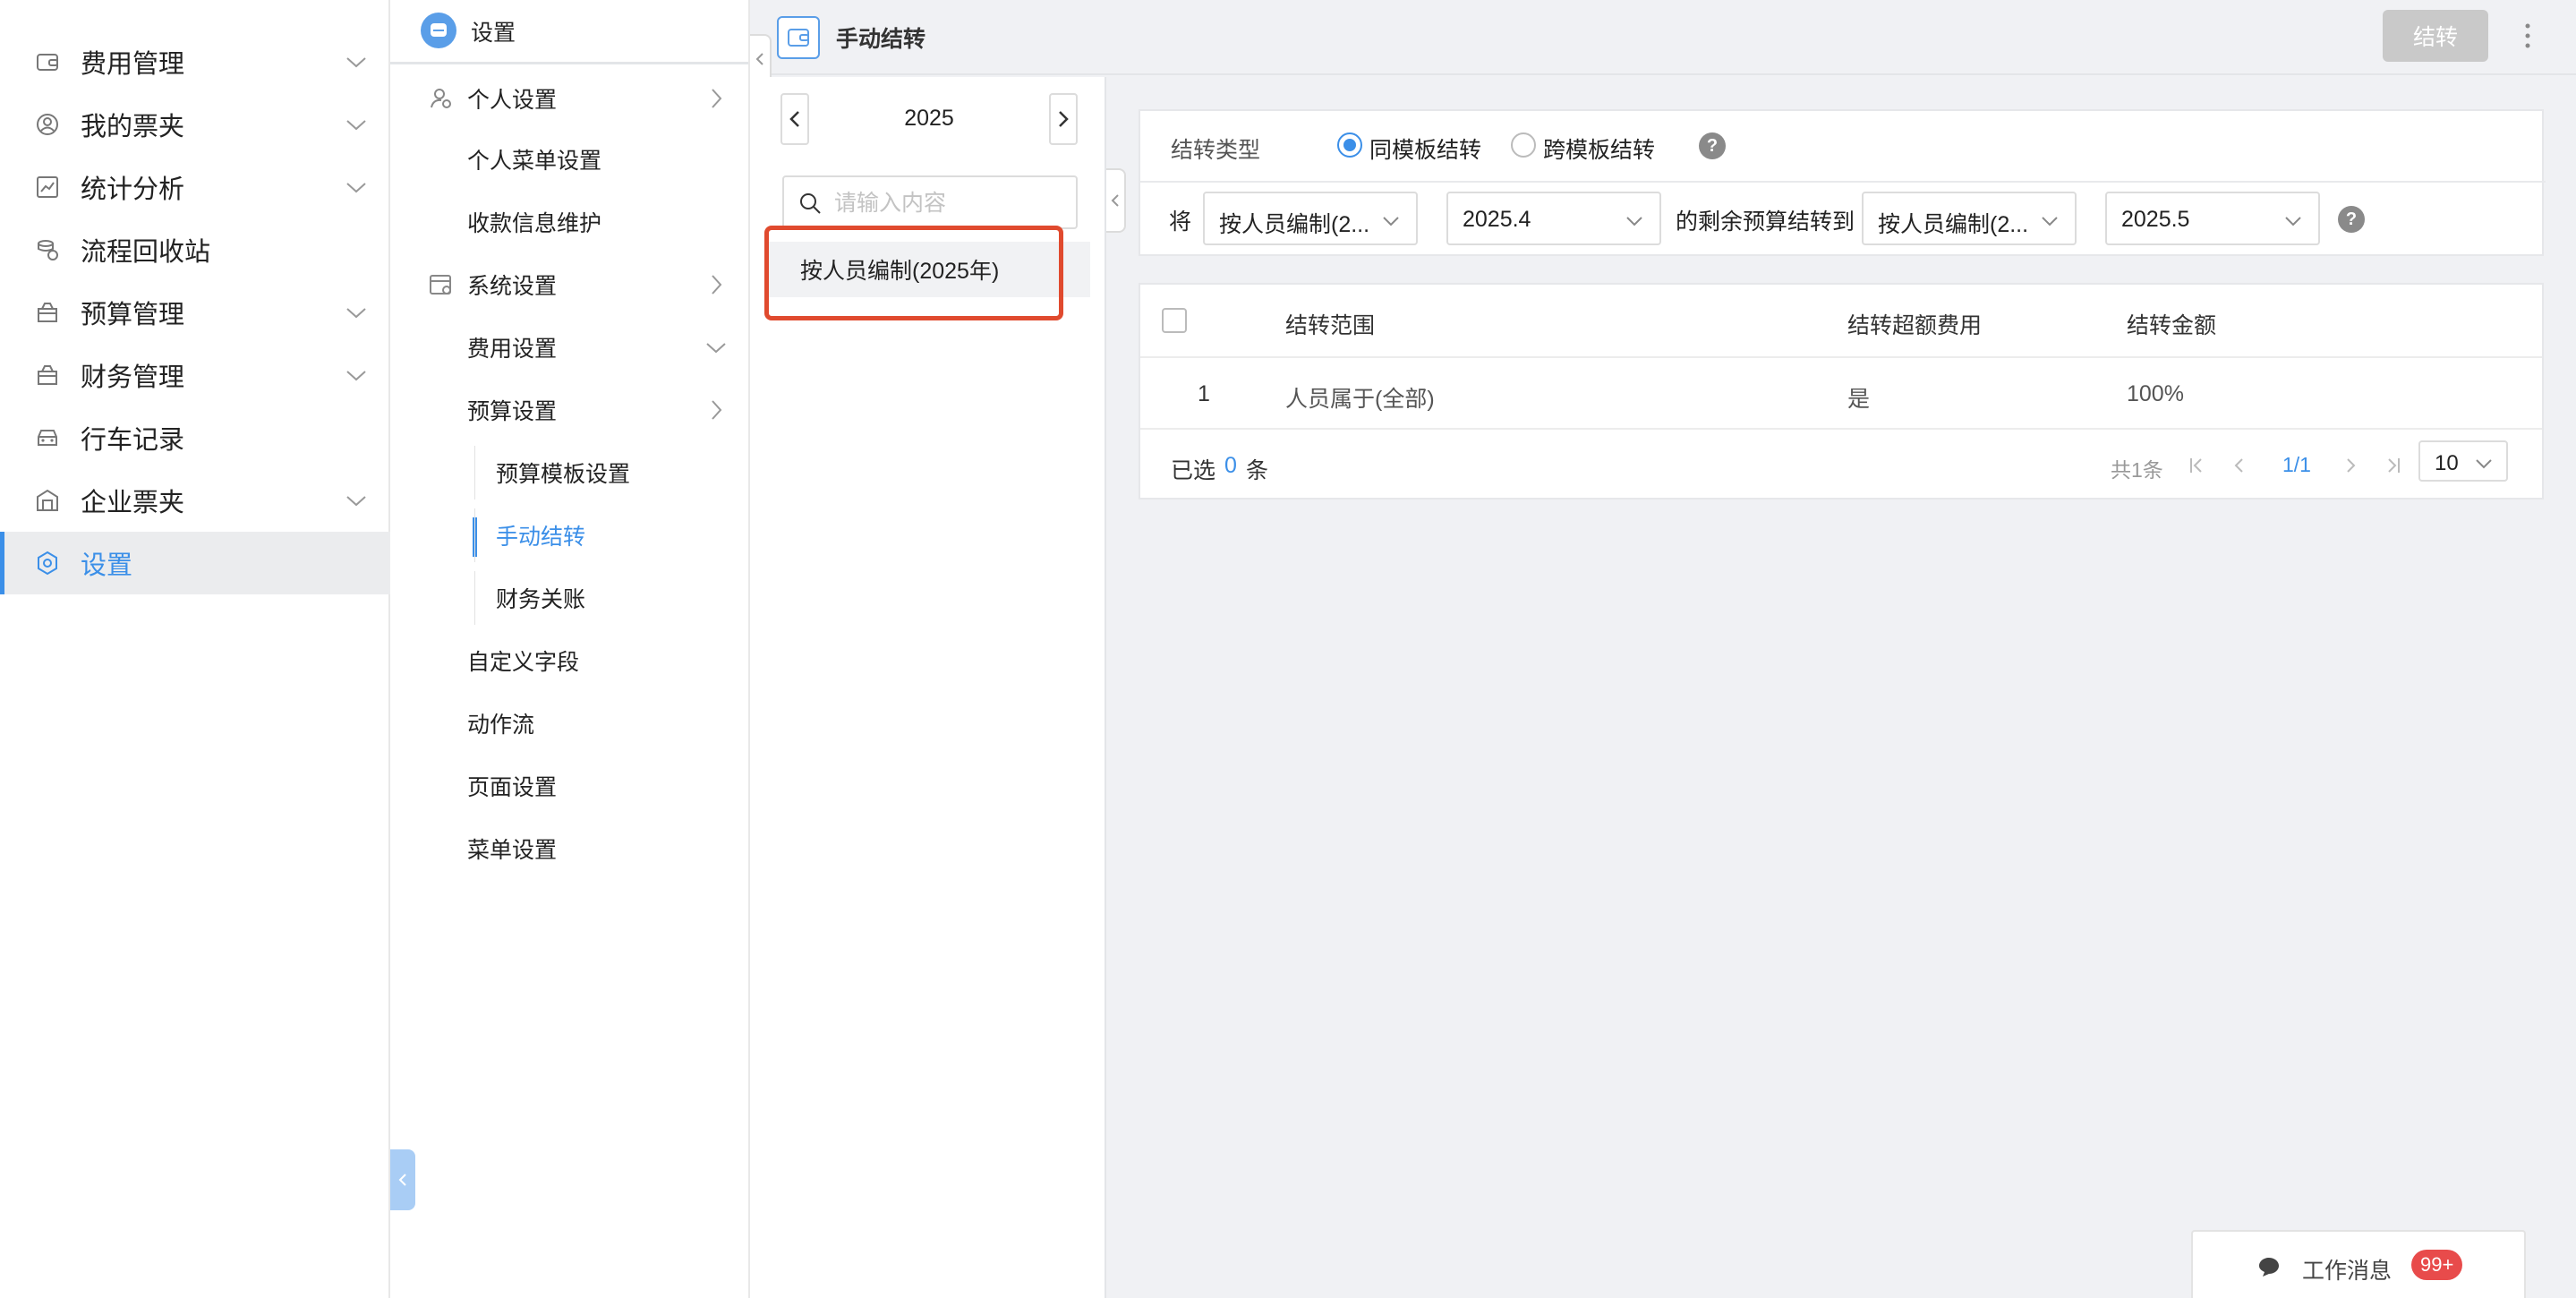 Image resolution: width=2576 pixels, height=1298 pixels. I want to click on template-name: 按人员编制(2025年), so click(900, 271).